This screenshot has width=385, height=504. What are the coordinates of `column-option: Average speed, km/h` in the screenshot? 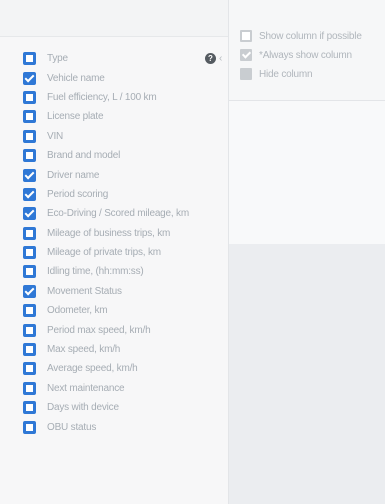 It's located at (114, 368).